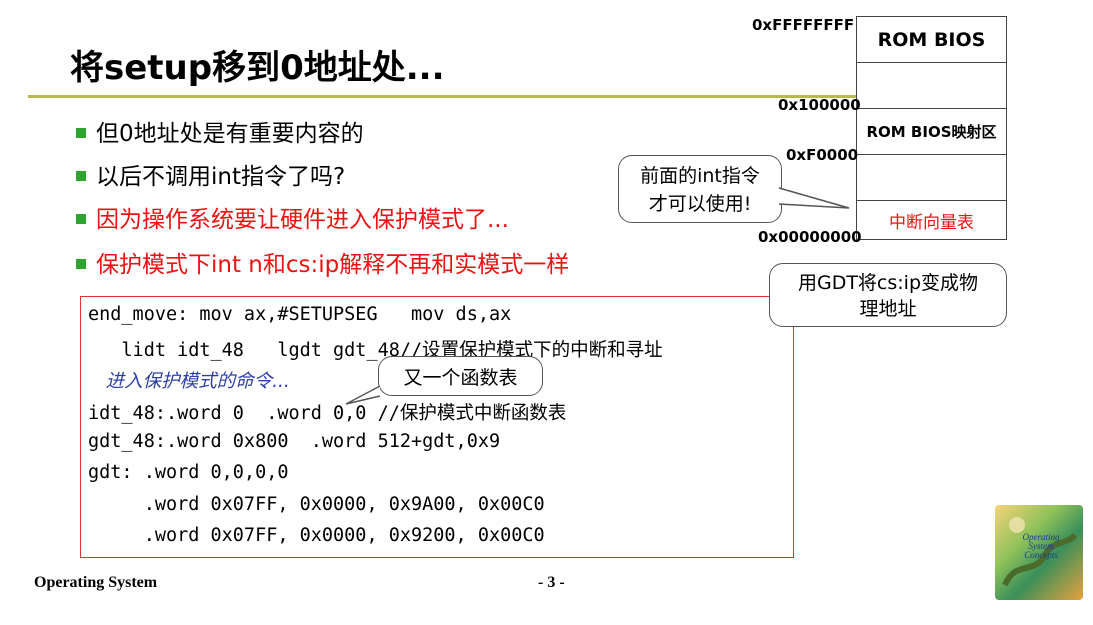 The height and width of the screenshot is (625, 1093). What do you see at coordinates (931, 40) in the screenshot?
I see `memory-cell-rom-bios: ROM BIOS` at bounding box center [931, 40].